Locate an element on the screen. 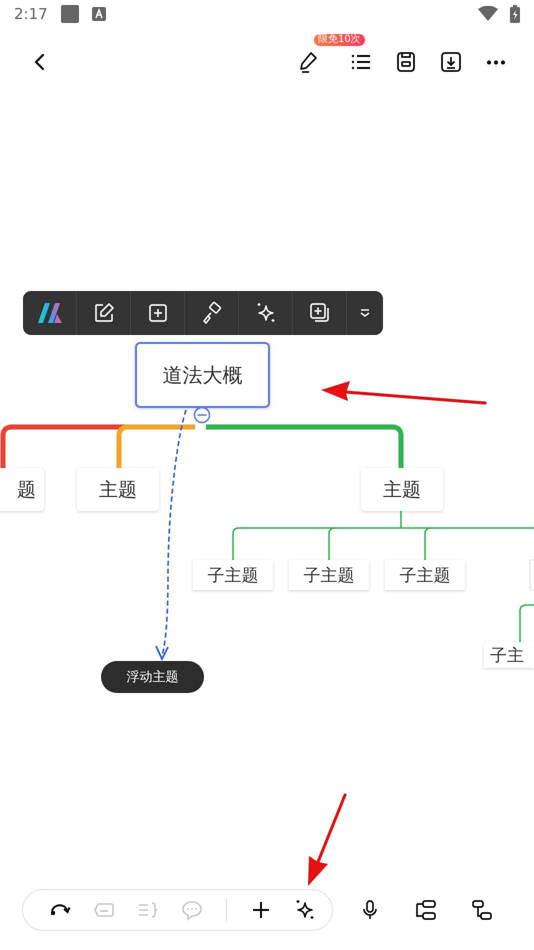 The image size is (534, 950). structure-icon is located at coordinates (482, 910).